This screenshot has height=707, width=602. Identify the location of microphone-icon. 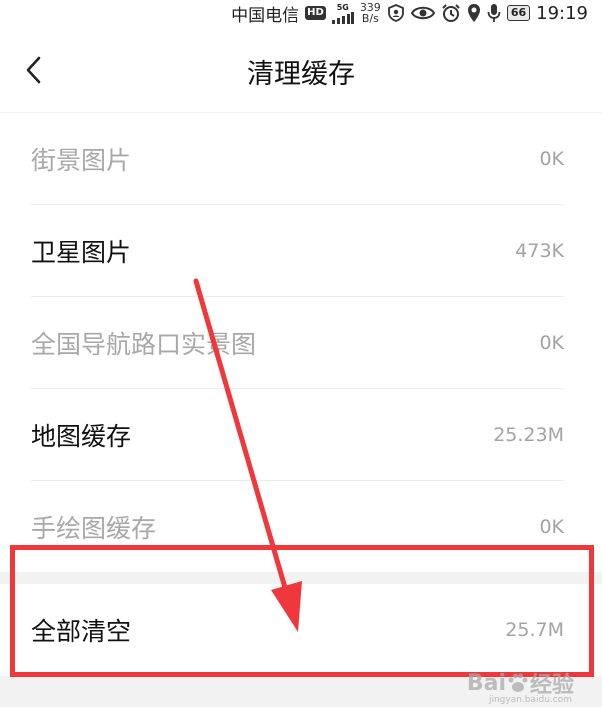
(494, 13).